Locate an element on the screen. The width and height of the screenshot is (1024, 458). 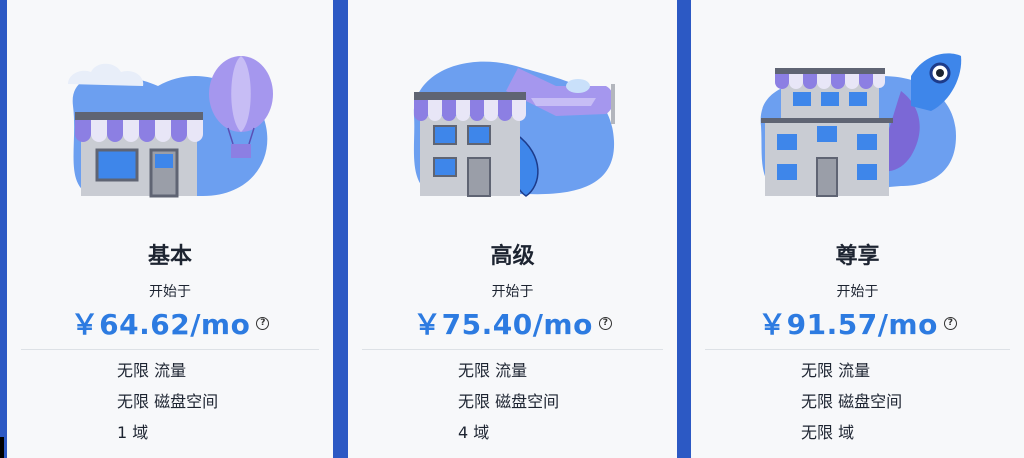
feature-list: 无限 流量 无限 磁盘空间 4 域 is located at coordinates (508, 404).